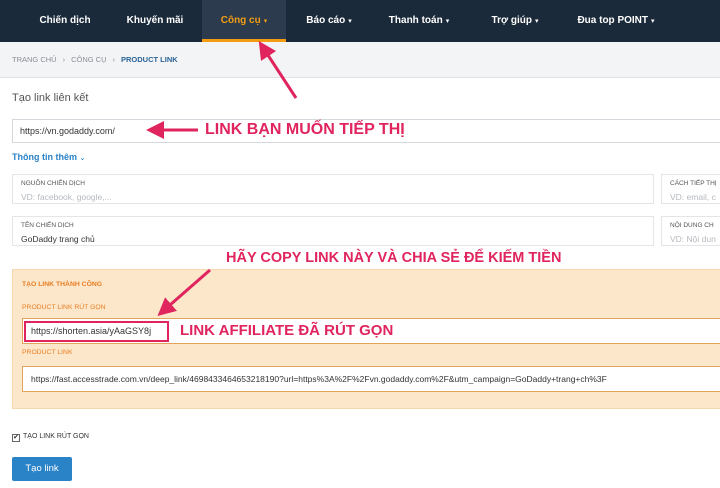  Describe the element at coordinates (47, 225) in the screenshot. I see `campaign-name-label: TÊN CHIẾN DỊCH` at that location.